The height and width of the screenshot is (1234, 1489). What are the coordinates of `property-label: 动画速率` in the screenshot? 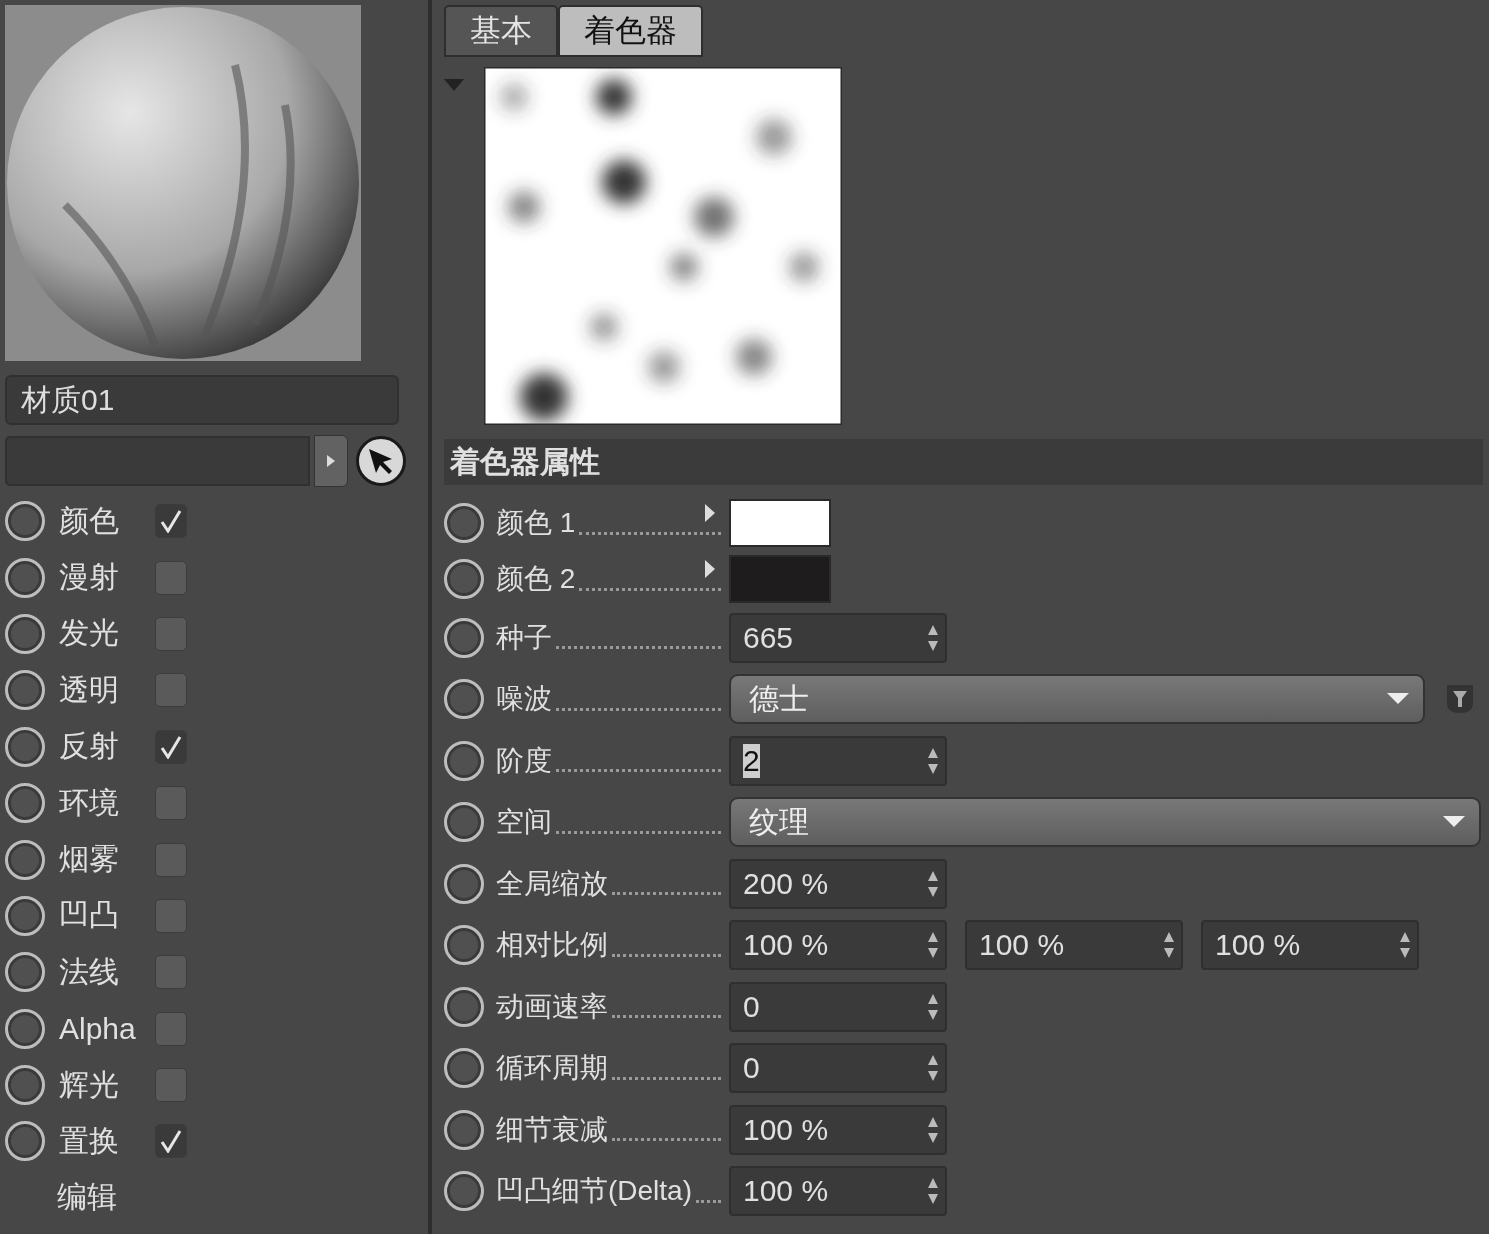 It's located at (552, 1006).